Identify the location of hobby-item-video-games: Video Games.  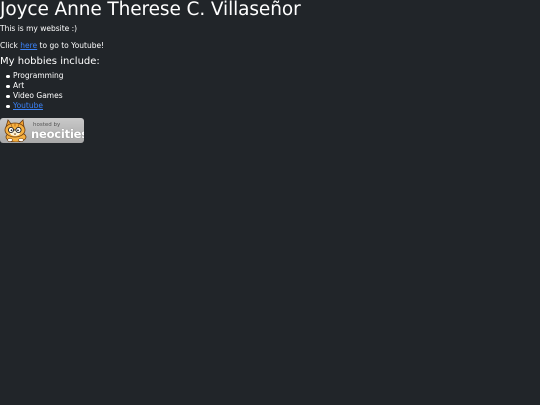
(35, 96).